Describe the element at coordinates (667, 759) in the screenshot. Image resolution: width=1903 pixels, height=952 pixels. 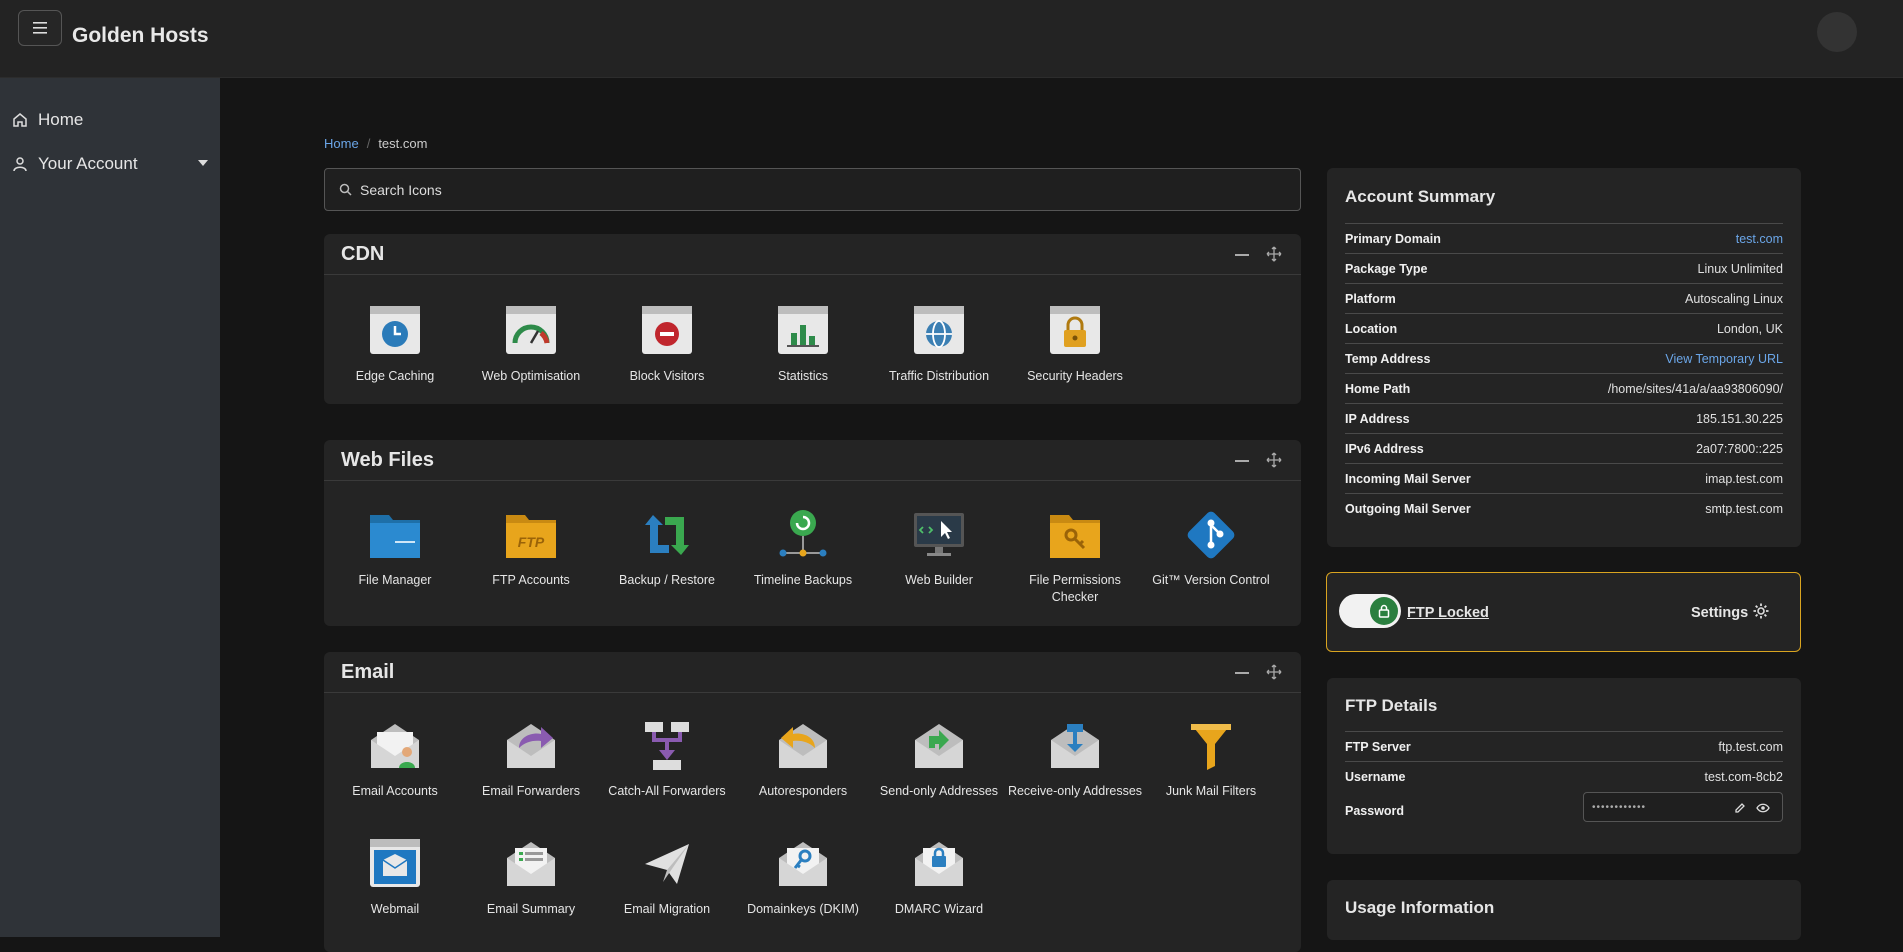
I see `tile-catch-all-forwarders: Catch-All Forwarders` at that location.